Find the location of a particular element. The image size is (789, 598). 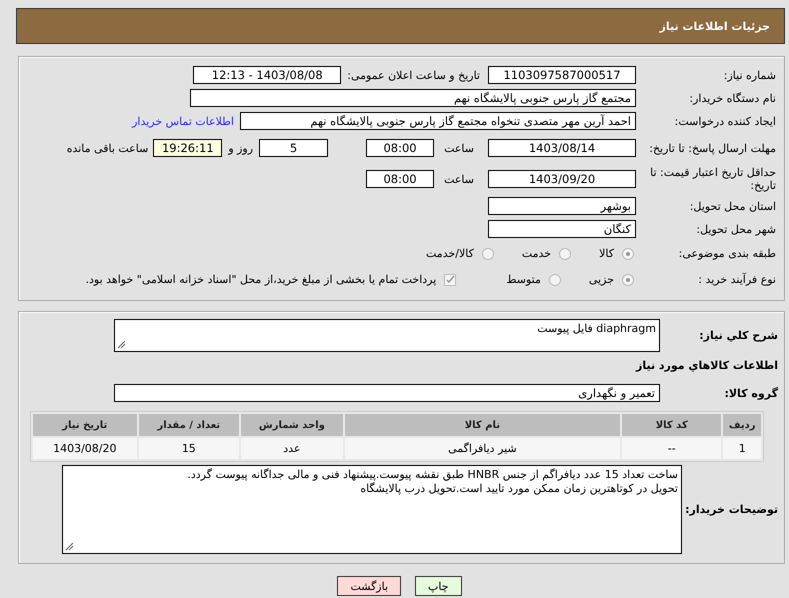

buyer-notes-label: توضیحات خریدار: is located at coordinates (731, 509).